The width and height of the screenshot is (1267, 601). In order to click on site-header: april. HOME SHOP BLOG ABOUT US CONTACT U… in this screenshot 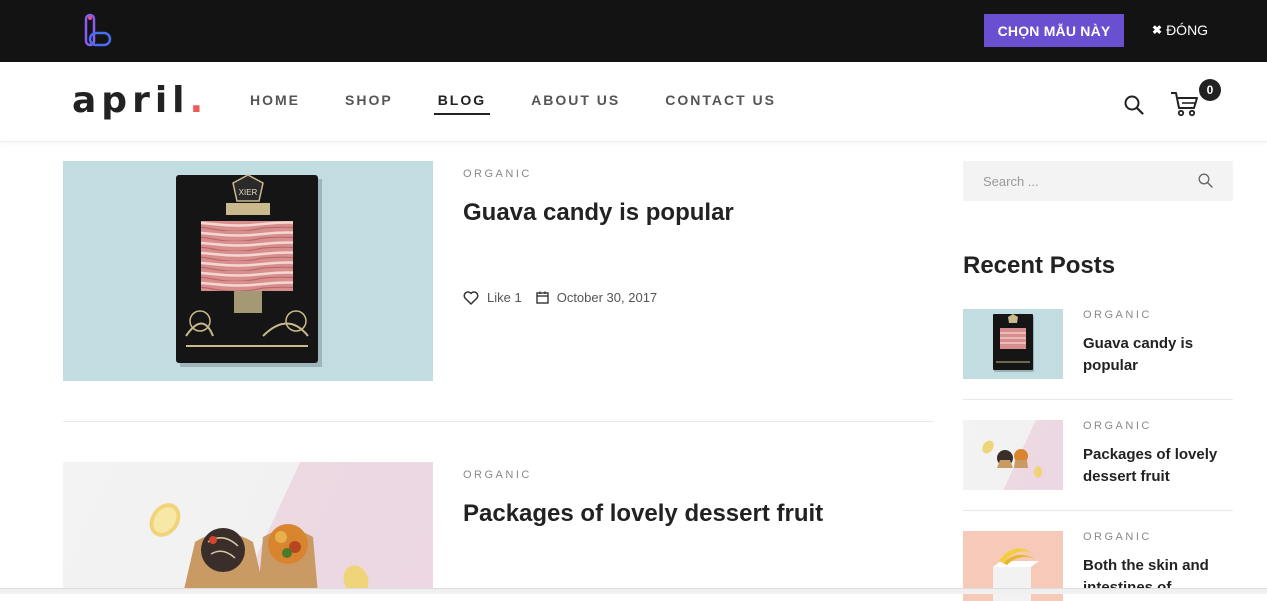, I will do `click(633, 102)`.